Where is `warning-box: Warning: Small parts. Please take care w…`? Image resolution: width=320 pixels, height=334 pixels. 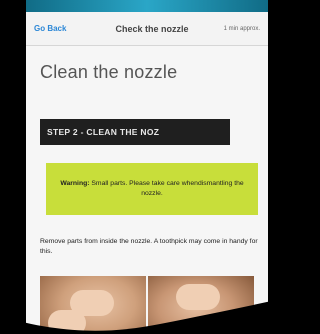
warning-box: Warning: Small parts. Please take care w… is located at coordinates (152, 189).